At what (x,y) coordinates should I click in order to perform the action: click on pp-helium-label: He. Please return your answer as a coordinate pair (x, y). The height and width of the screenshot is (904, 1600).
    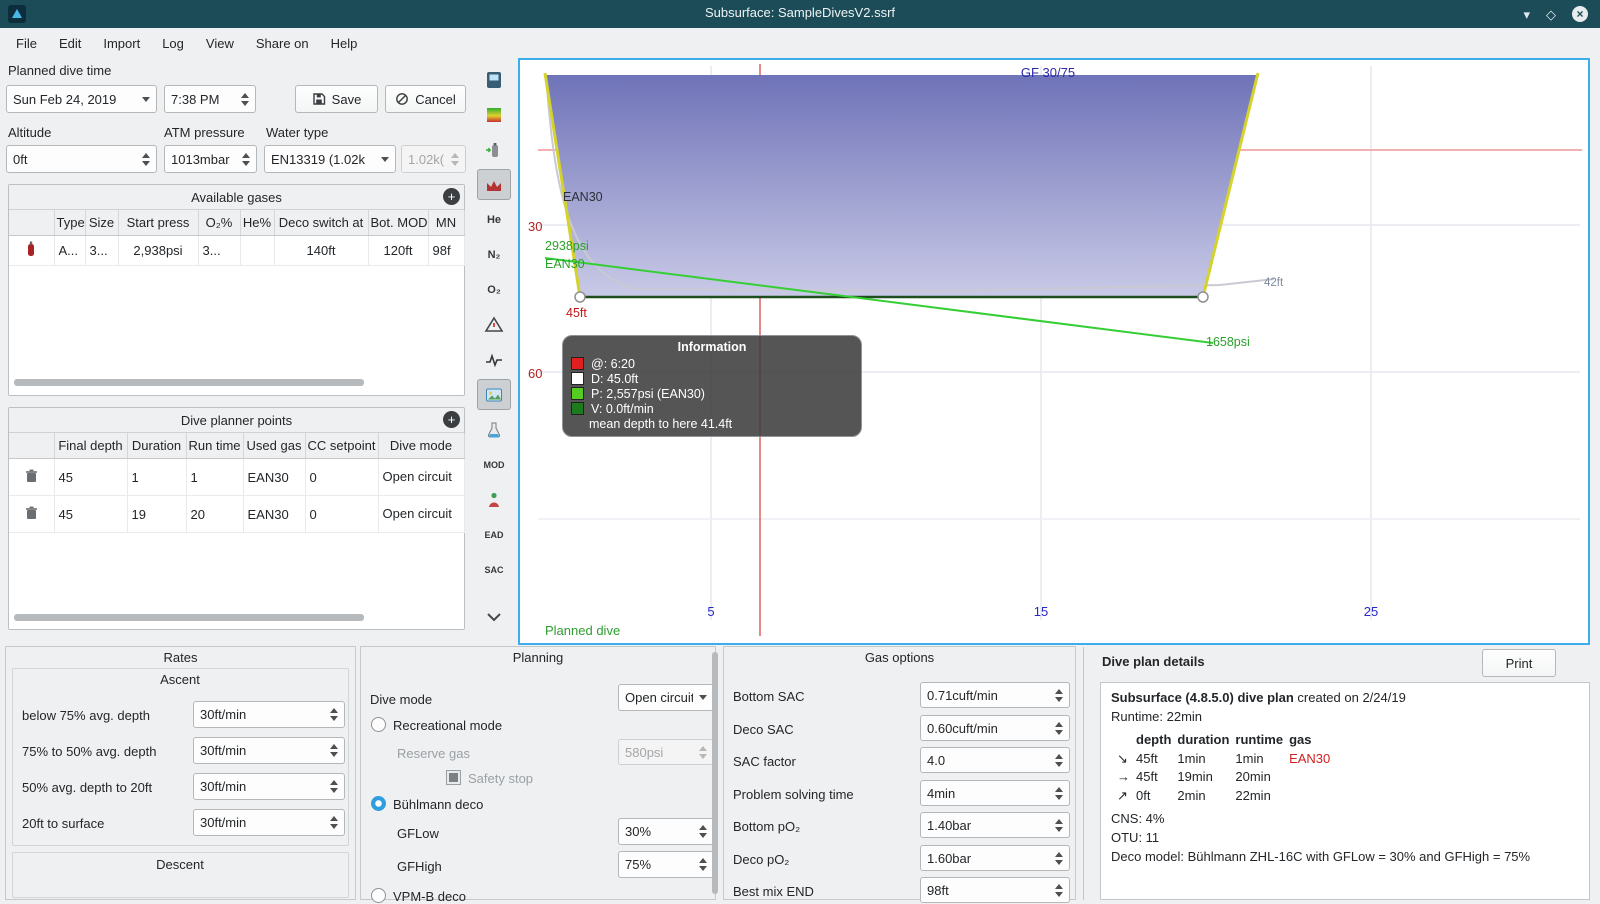
    Looking at the image, I should click on (494, 219).